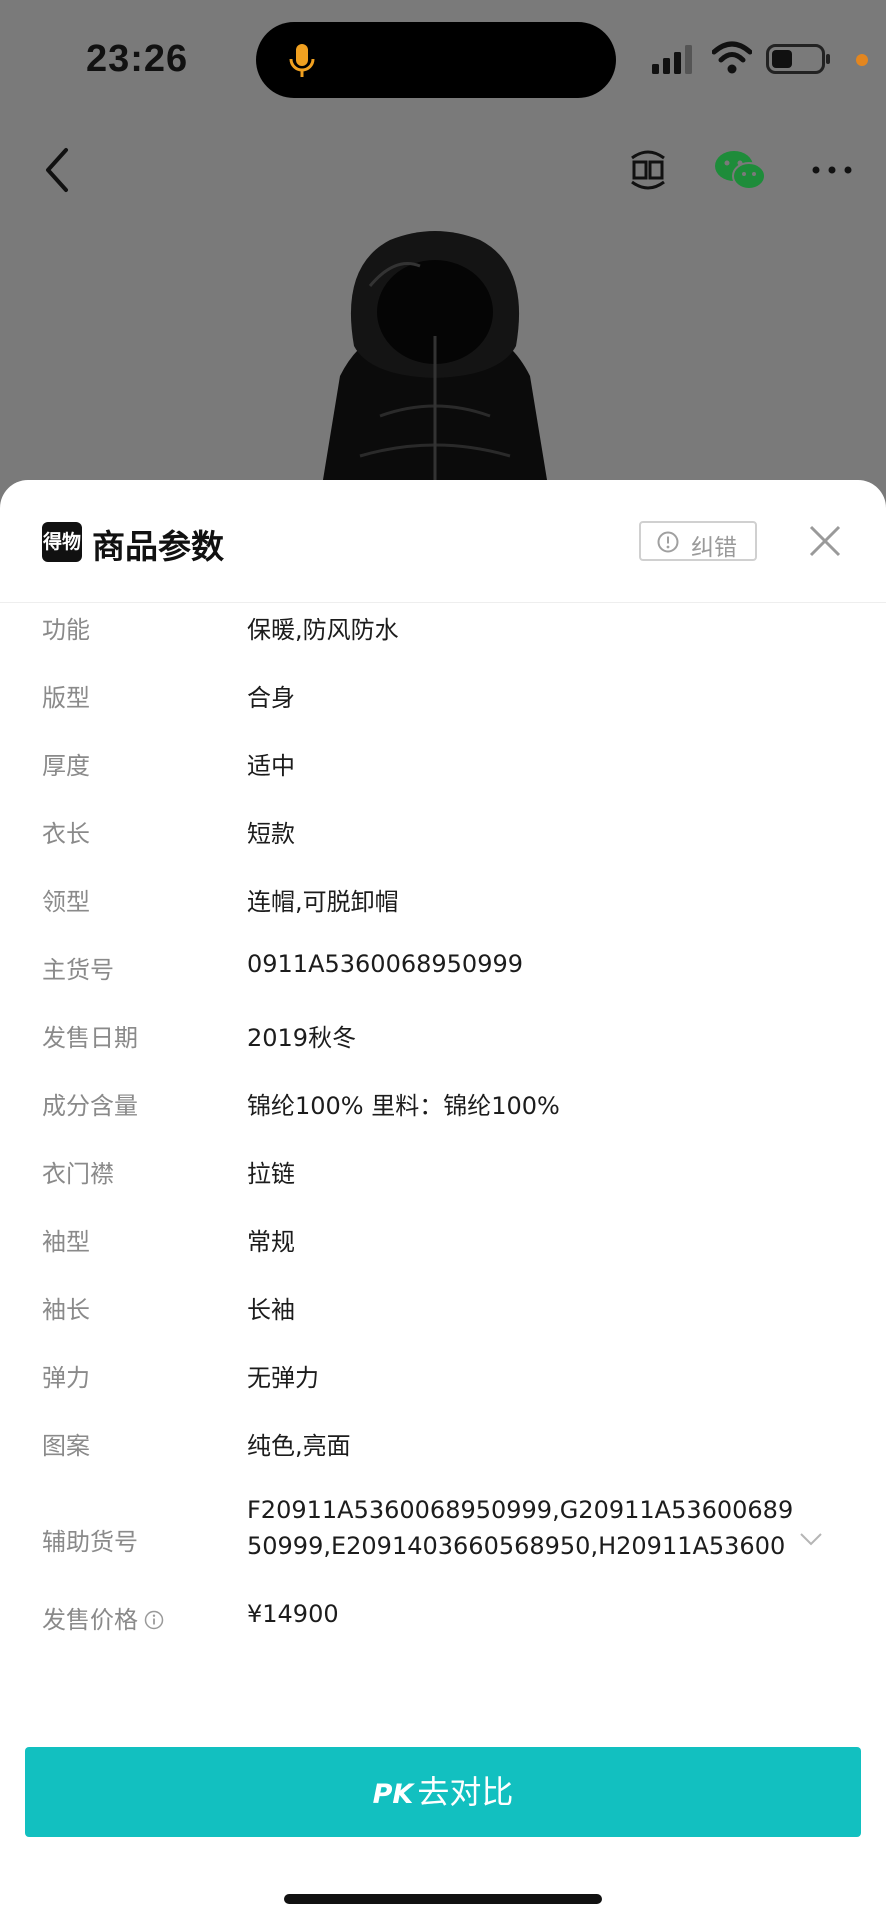  I want to click on status-time: 23:26, so click(137, 59).